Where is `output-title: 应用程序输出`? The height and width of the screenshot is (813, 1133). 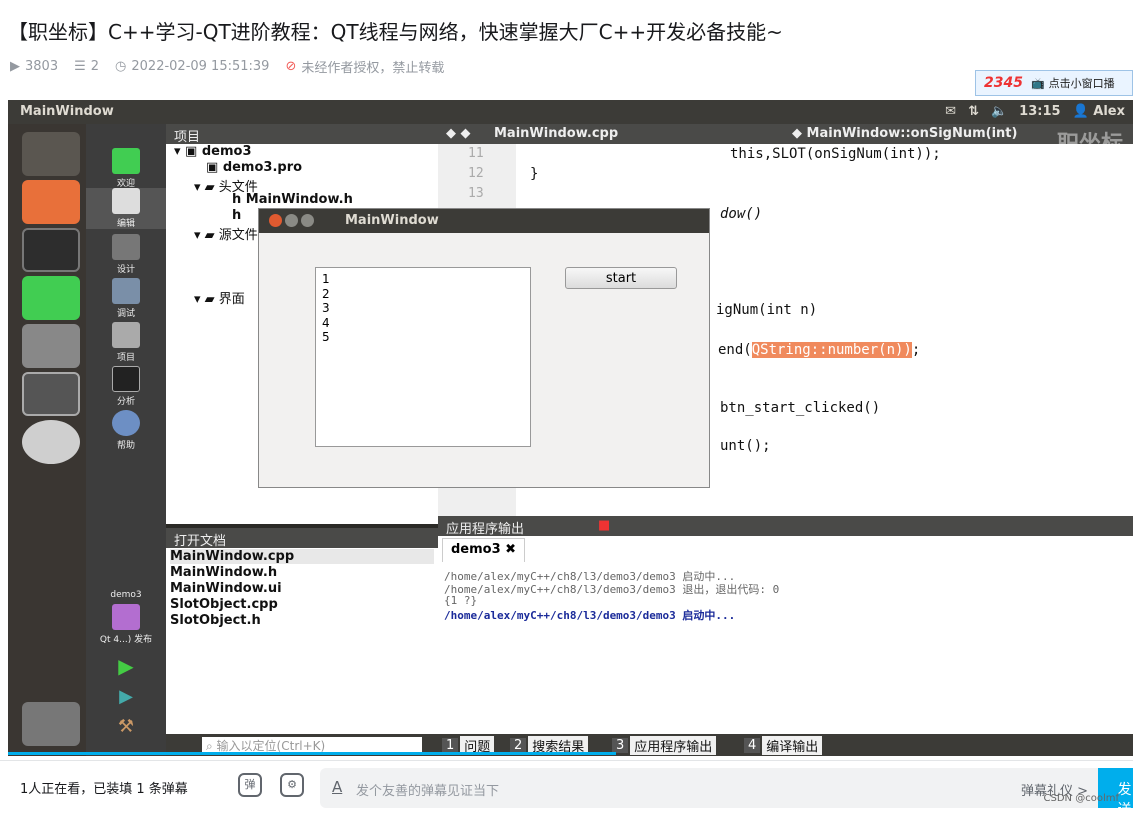
output-title: 应用程序输出 is located at coordinates (485, 529).